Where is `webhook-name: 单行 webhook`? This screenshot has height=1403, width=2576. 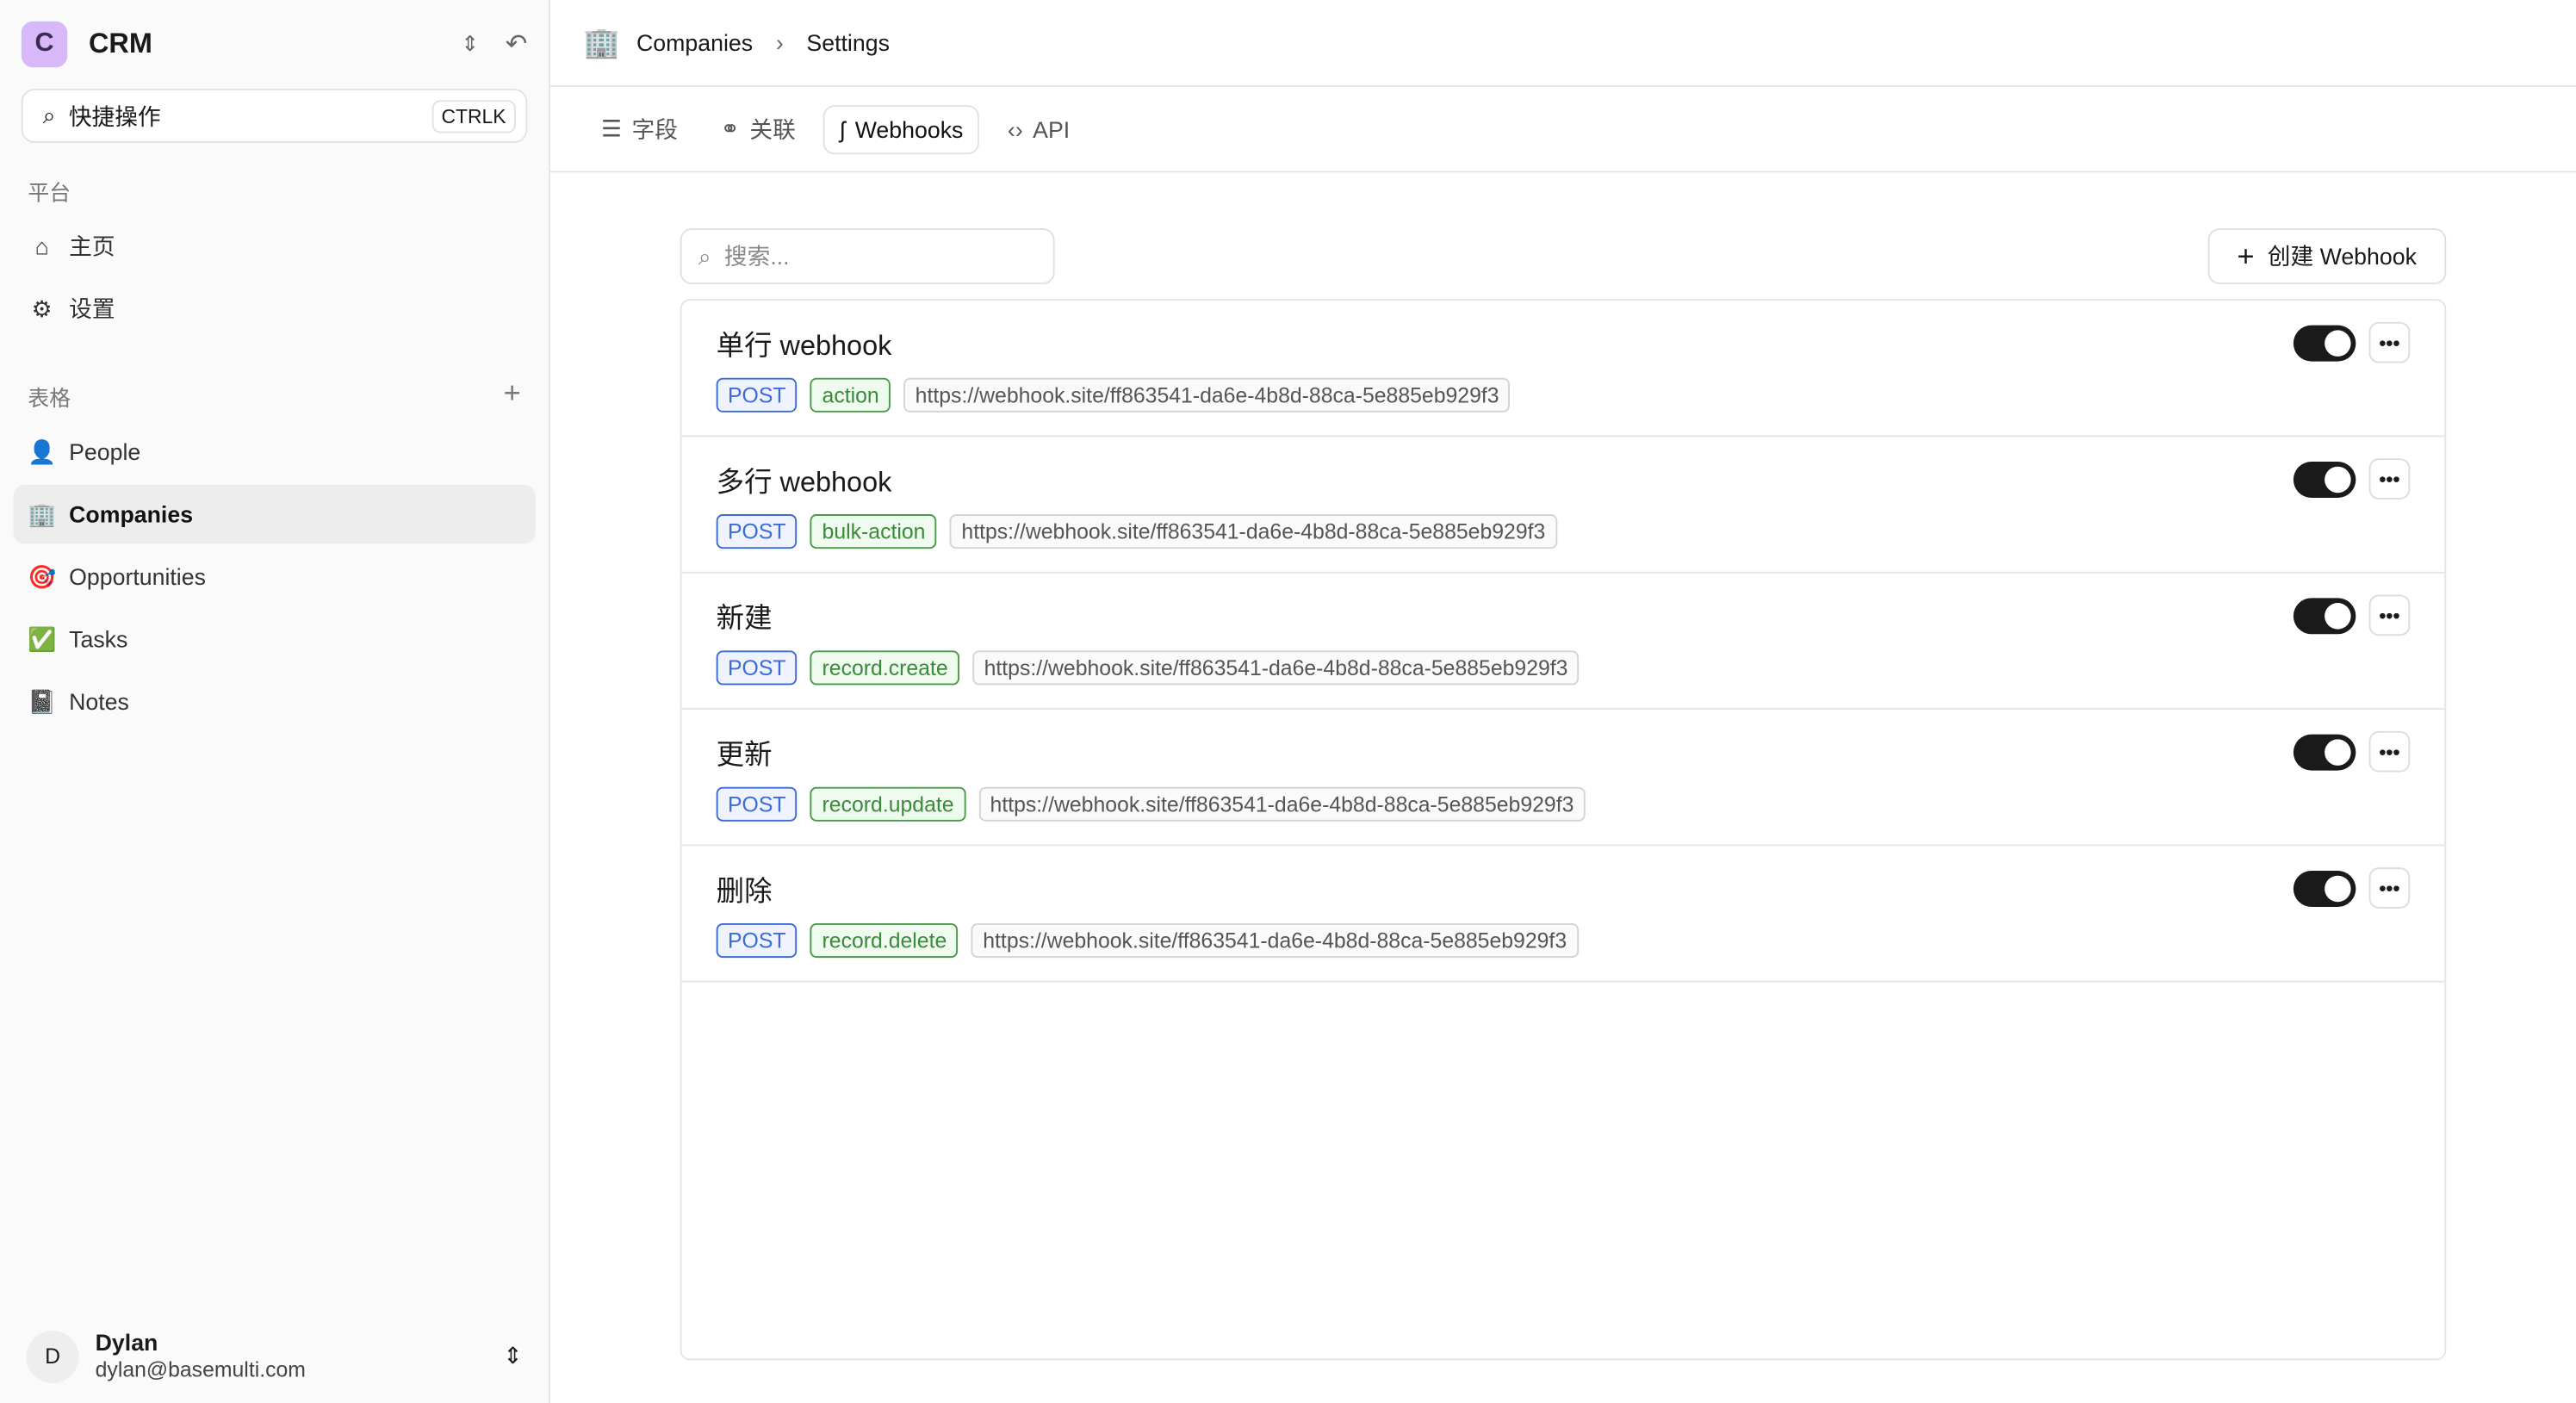 webhook-name: 单行 webhook is located at coordinates (804, 346).